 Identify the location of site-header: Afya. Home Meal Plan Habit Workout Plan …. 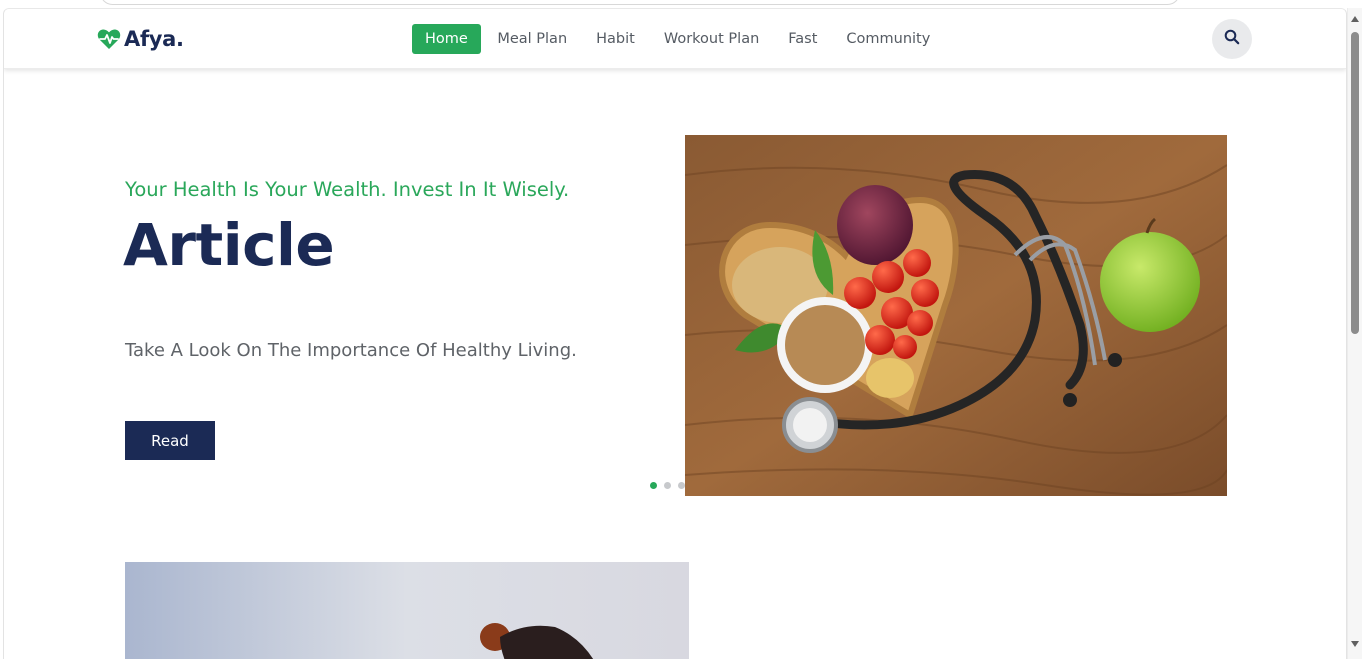
(675, 39).